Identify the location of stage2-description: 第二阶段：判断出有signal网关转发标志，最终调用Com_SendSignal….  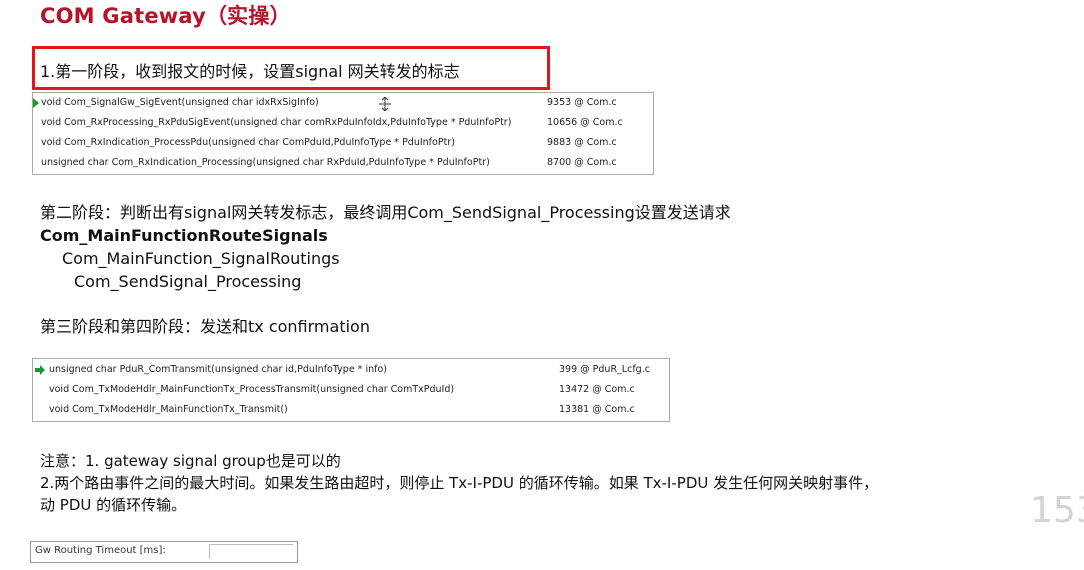
(385, 212).